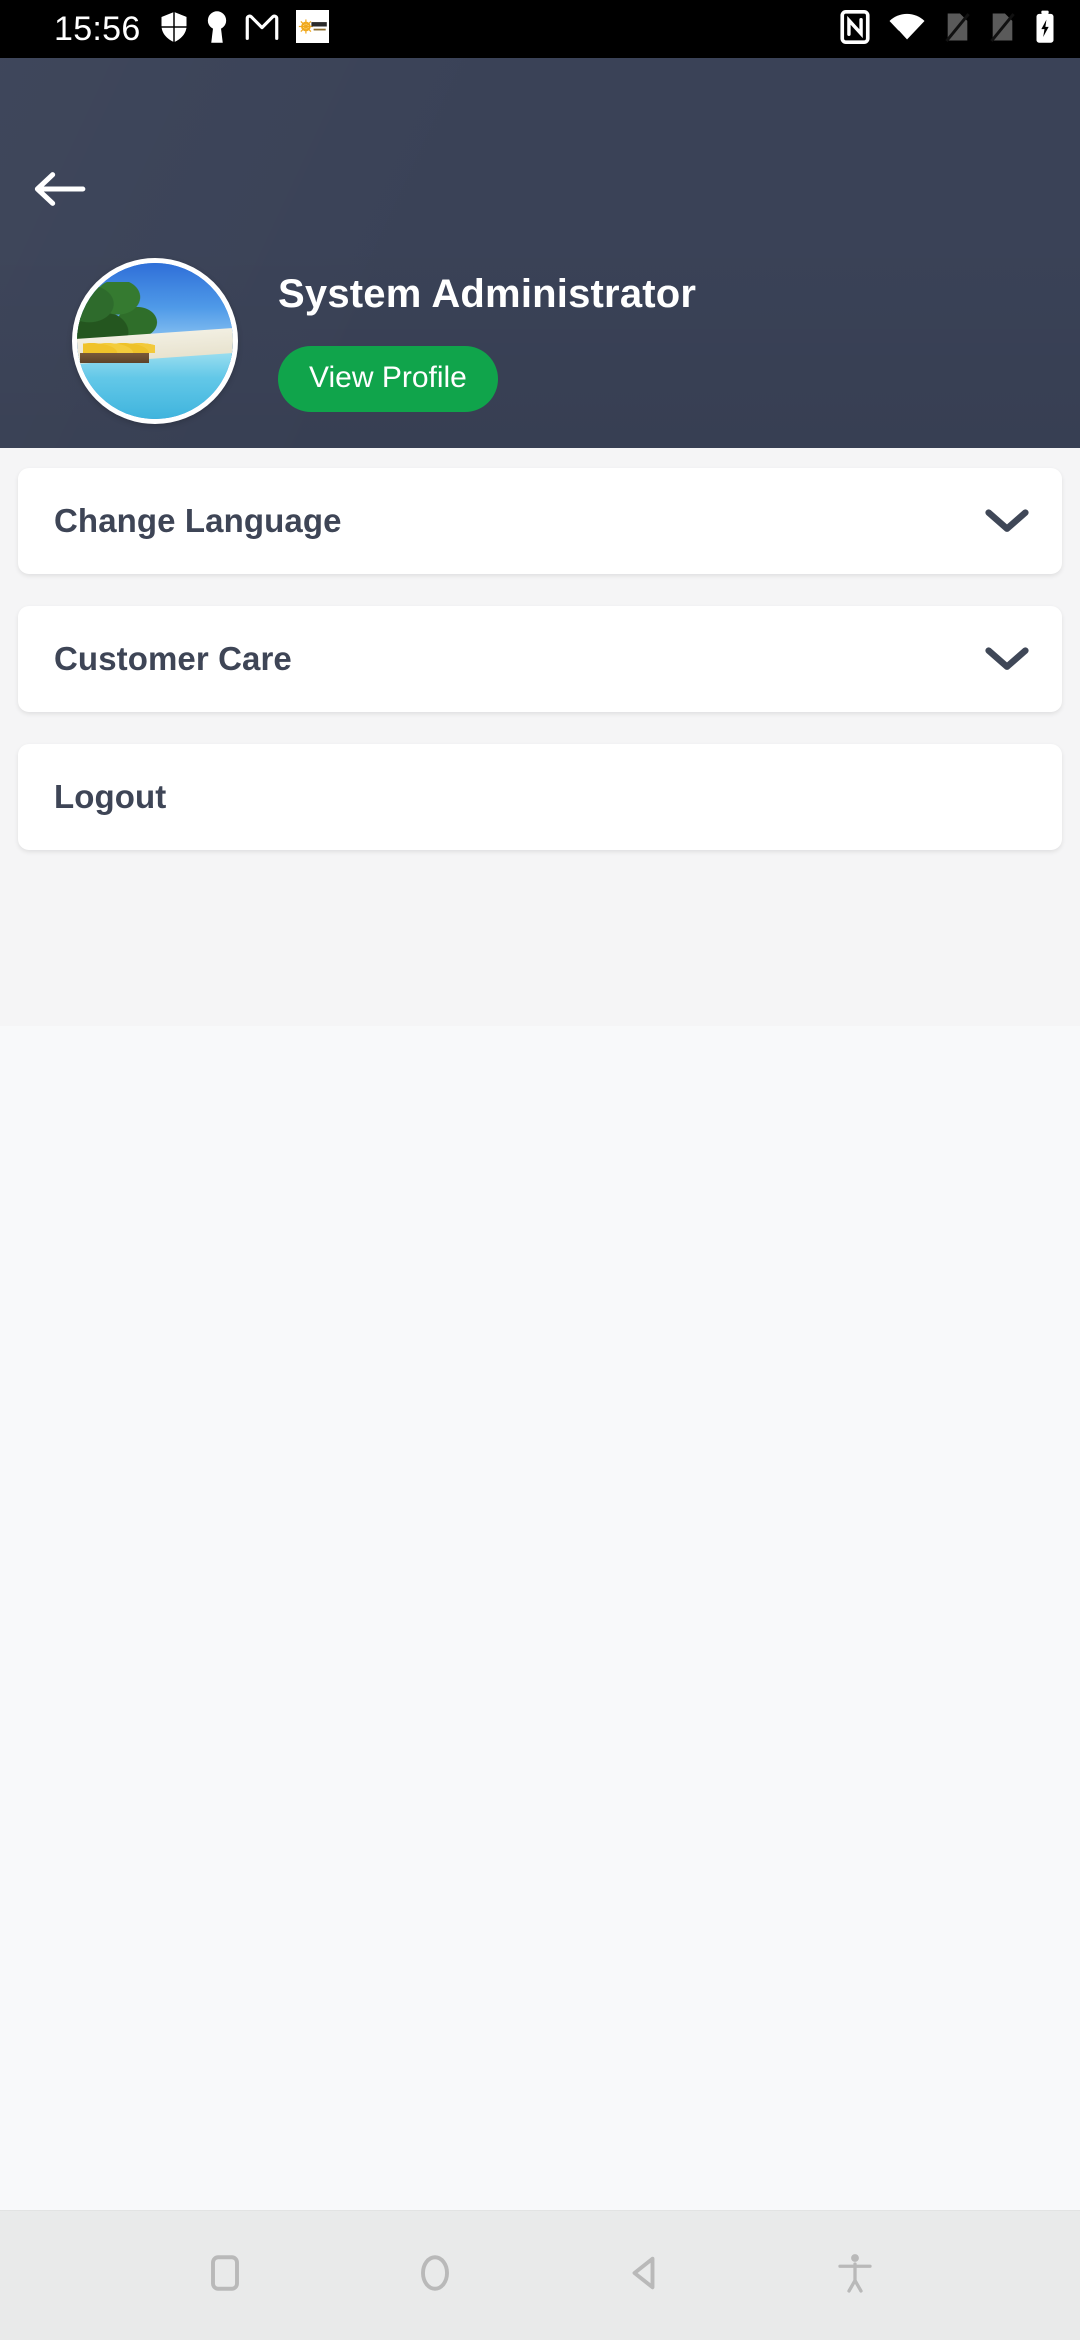 Image resolution: width=1080 pixels, height=2340 pixels. I want to click on menu-item-label: Change Language, so click(198, 520).